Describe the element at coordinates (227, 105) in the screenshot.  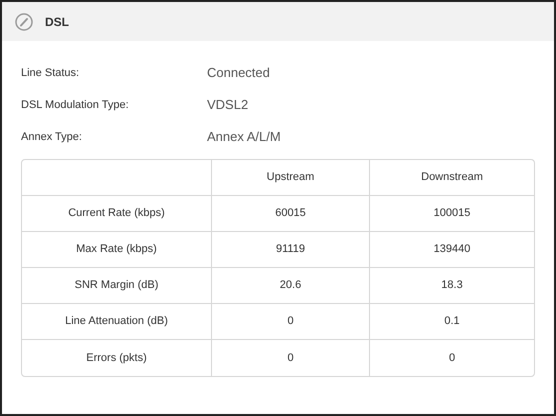
I see `field-value: VDSL2` at that location.